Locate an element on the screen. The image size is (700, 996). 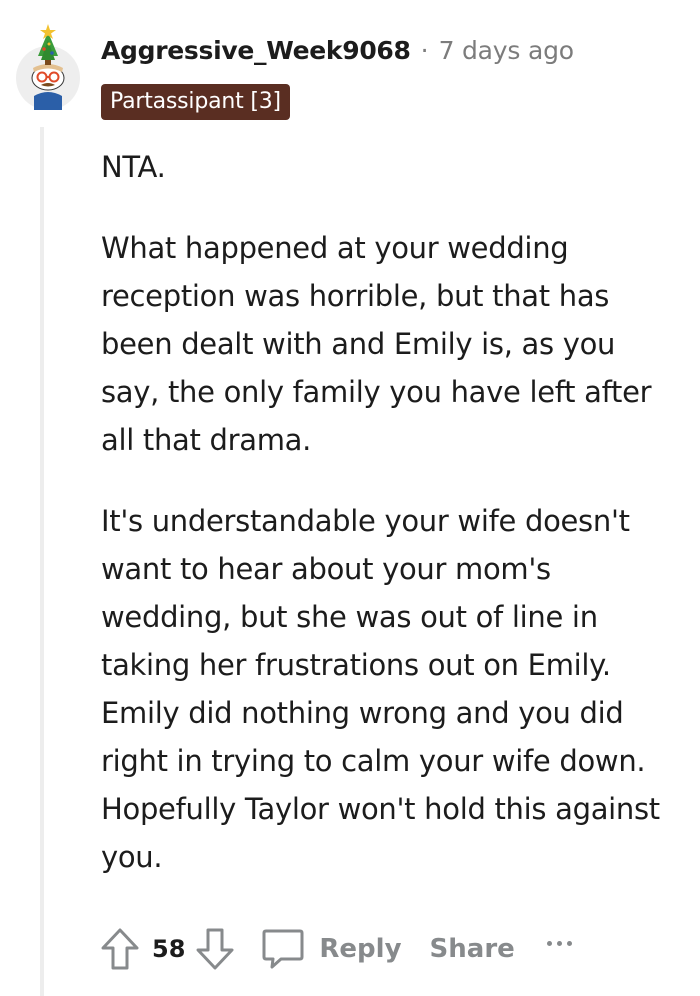
more-options-button is located at coordinates (559, 943).